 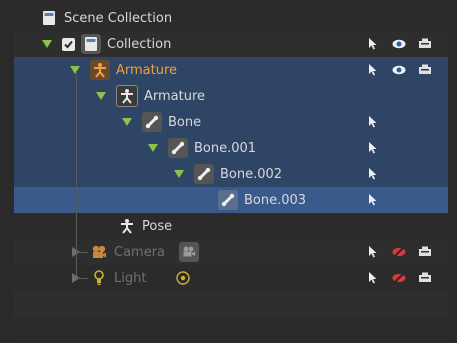 What do you see at coordinates (231, 44) in the screenshot?
I see `outliner-row-collection: Collection` at bounding box center [231, 44].